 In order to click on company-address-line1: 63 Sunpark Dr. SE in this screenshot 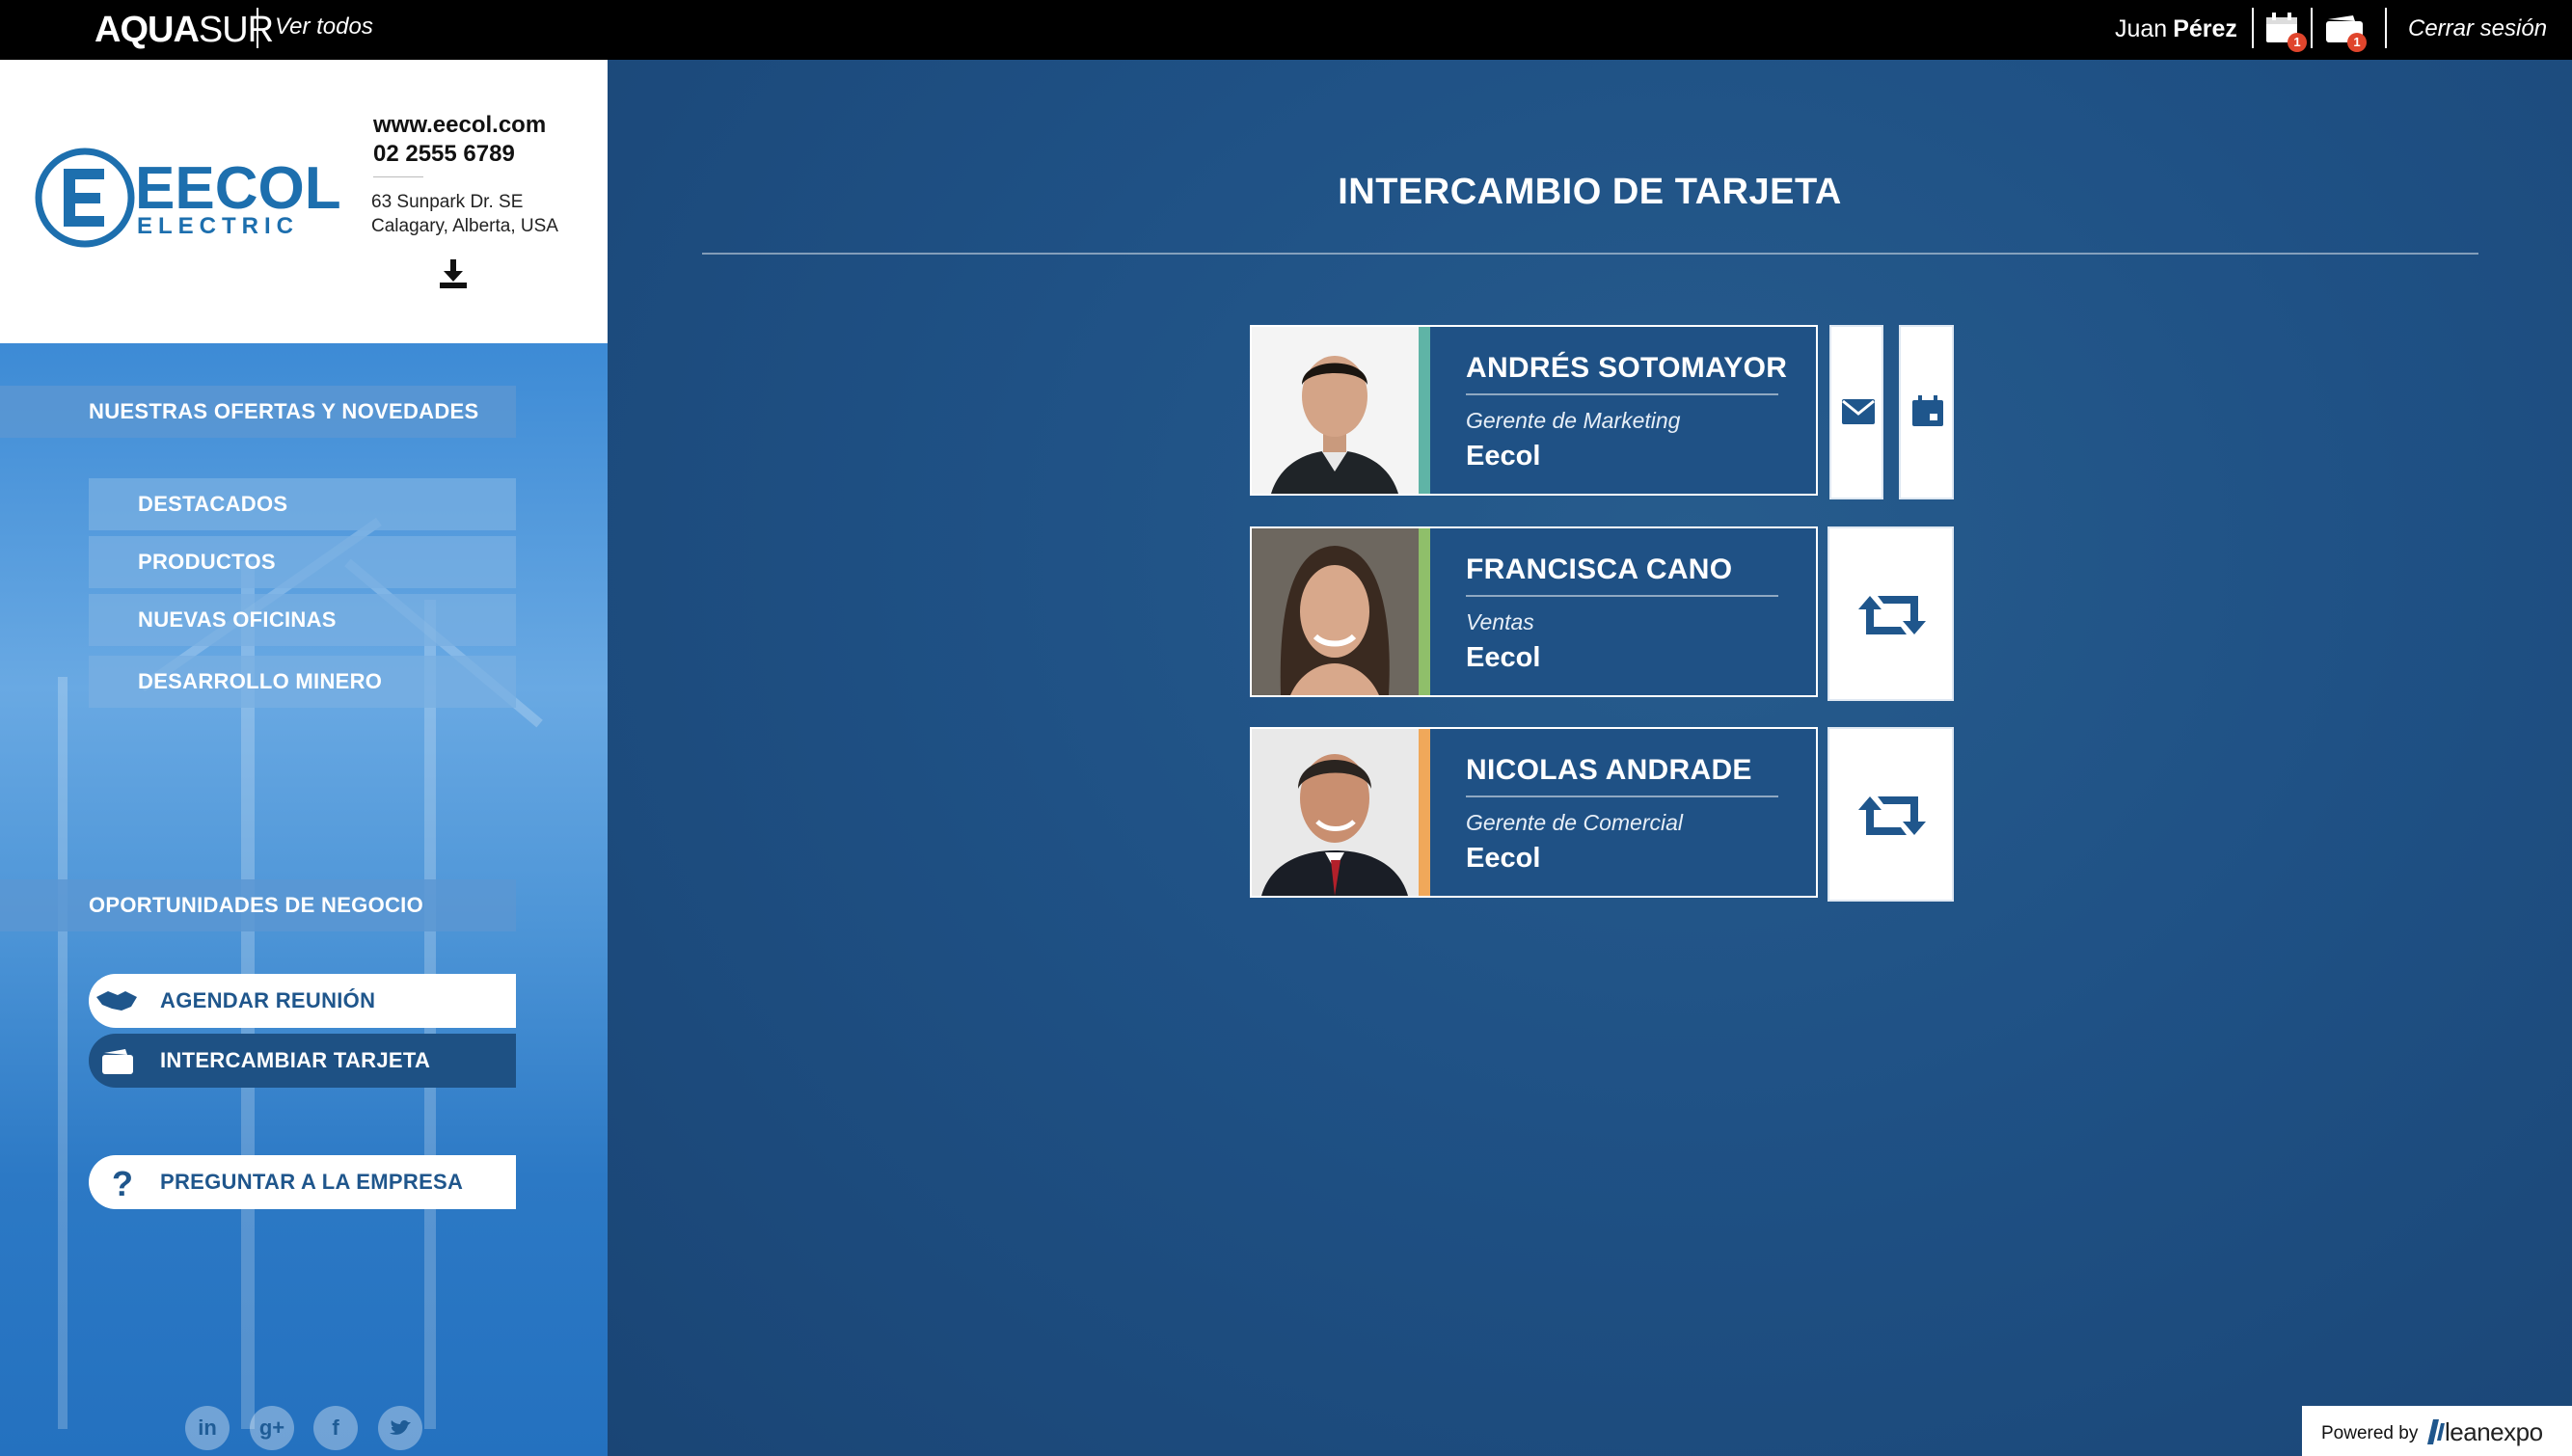, I will do `click(447, 202)`.